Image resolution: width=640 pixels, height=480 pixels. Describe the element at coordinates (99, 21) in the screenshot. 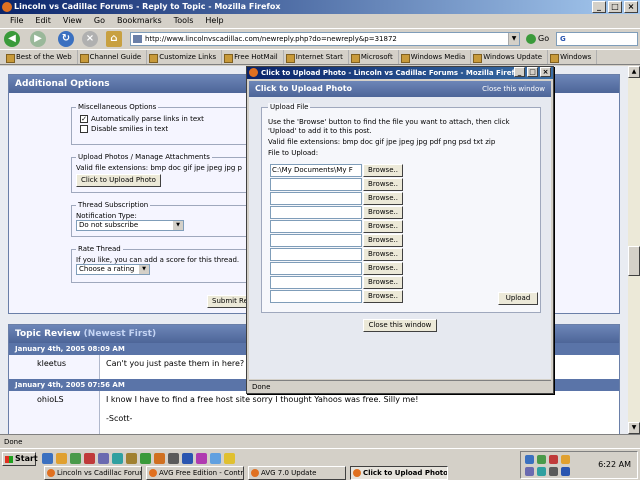

I see `menu-go: Go` at that location.